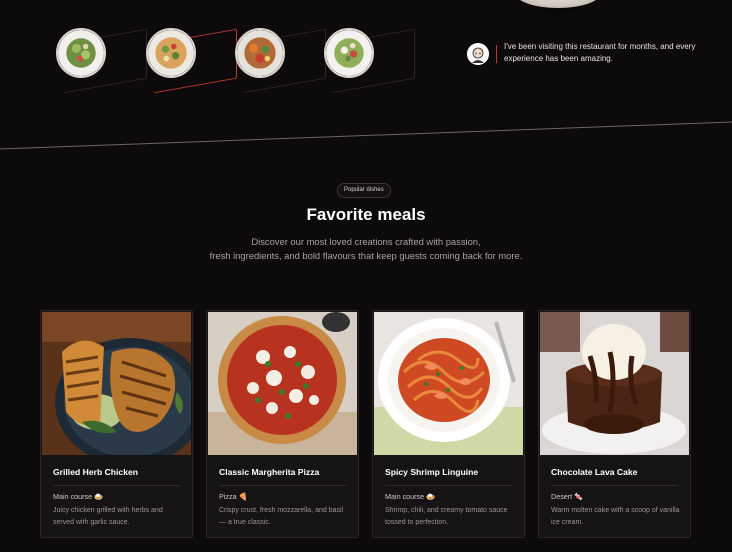  I want to click on card-category: Pizza 🍕, so click(233, 496).